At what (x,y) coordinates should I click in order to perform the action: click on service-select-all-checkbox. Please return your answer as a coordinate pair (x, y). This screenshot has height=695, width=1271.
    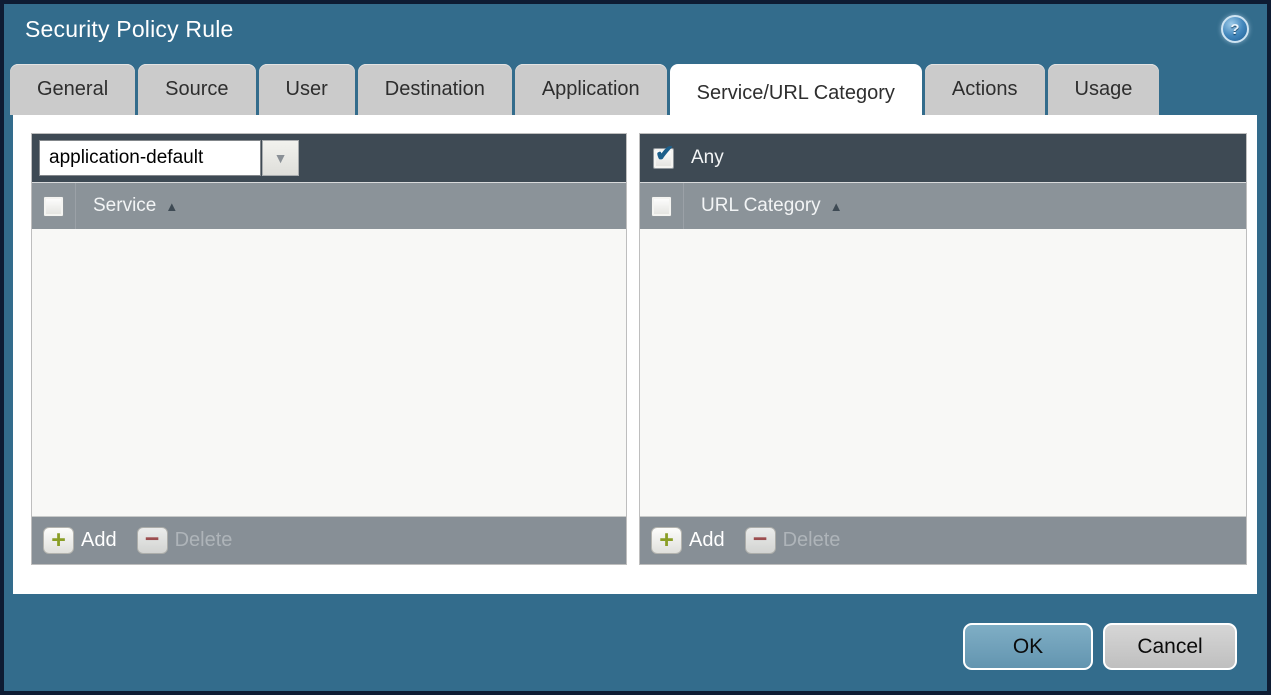
    Looking at the image, I should click on (53, 206).